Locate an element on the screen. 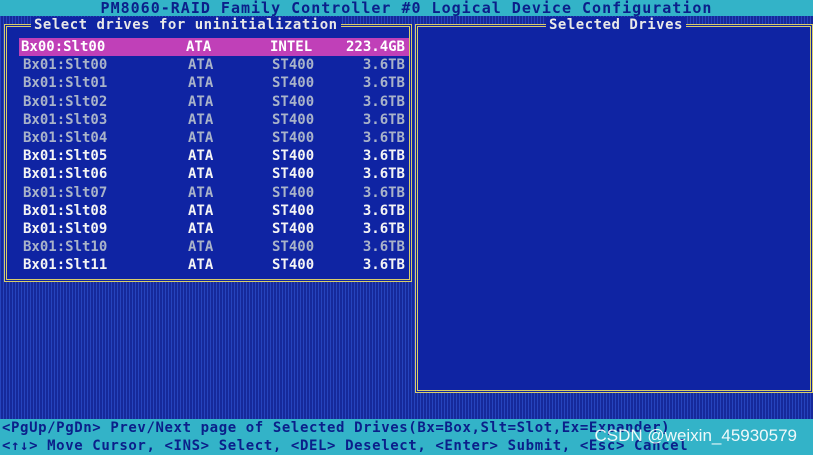  drive-name: Bx01:Slt00 is located at coordinates (65, 65).